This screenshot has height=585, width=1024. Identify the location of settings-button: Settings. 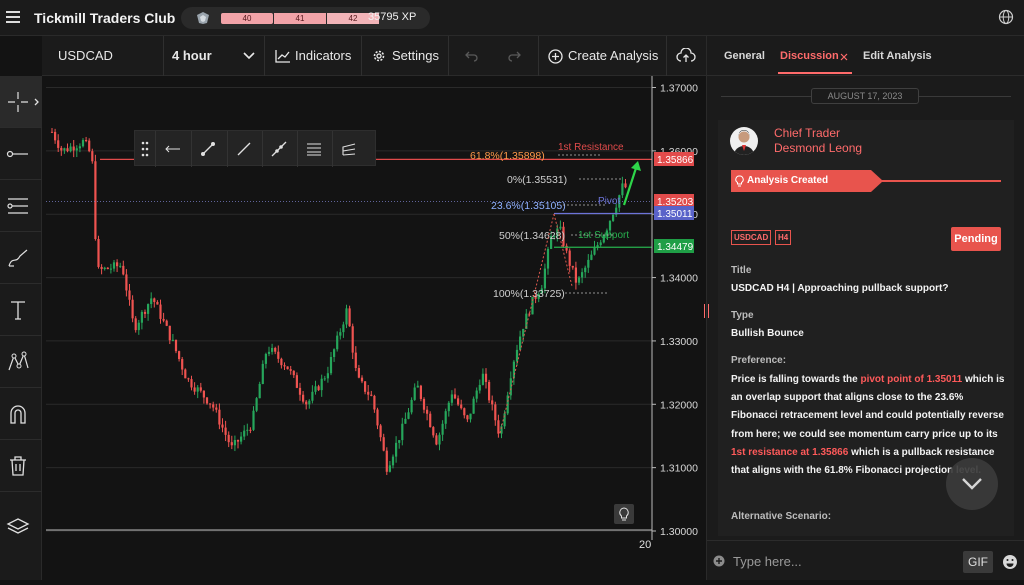
(415, 56).